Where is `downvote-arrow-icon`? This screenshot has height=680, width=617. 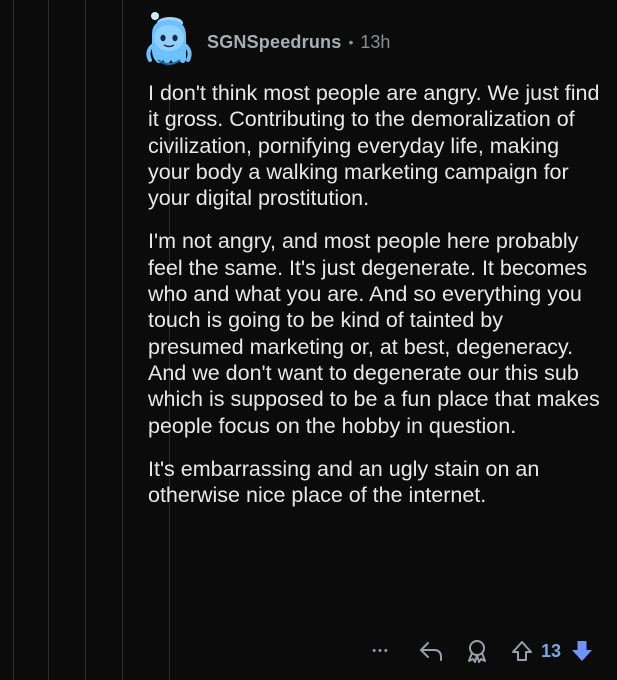
downvote-arrow-icon is located at coordinates (582, 651).